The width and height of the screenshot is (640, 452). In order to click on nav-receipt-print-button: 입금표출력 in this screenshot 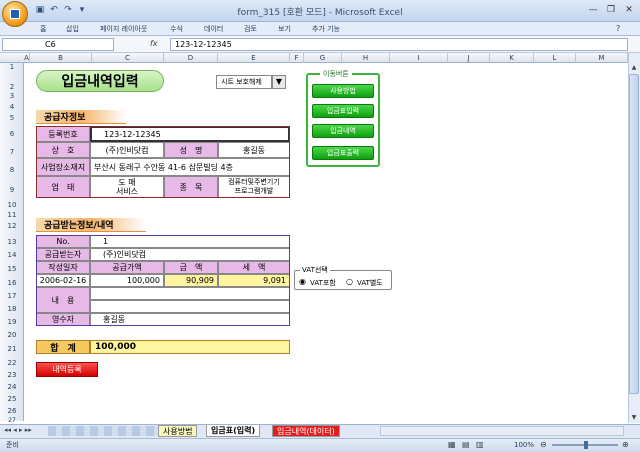, I will do `click(343, 153)`.